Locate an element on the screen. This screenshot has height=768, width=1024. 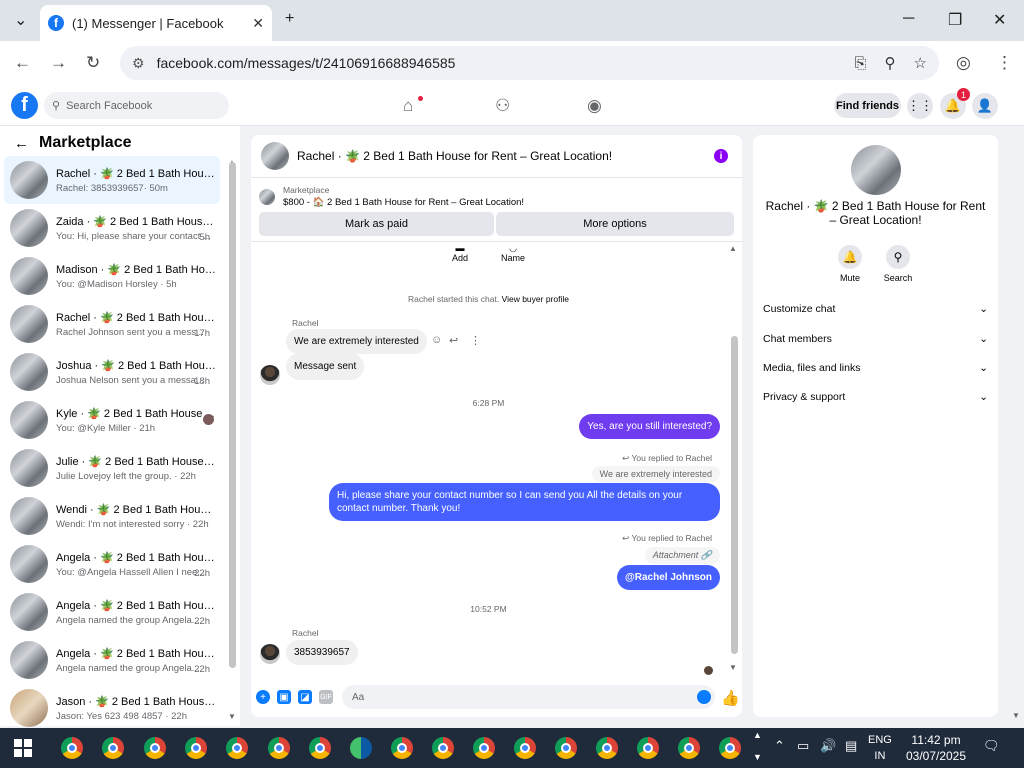
scroll-up-icon: ▲ is located at coordinates (733, 248).